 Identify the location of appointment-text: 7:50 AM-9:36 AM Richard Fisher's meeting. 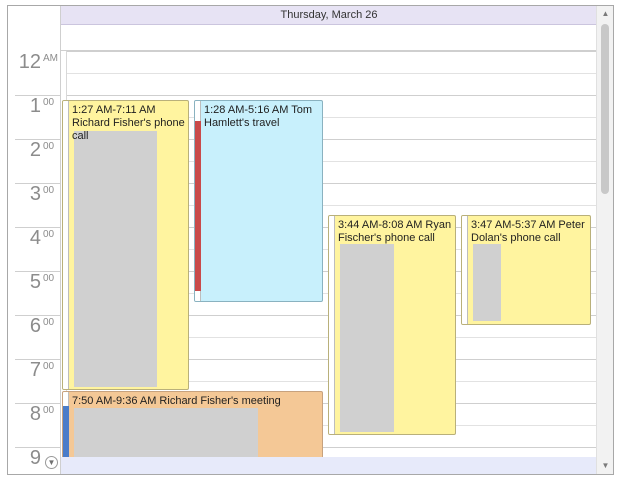
(176, 401).